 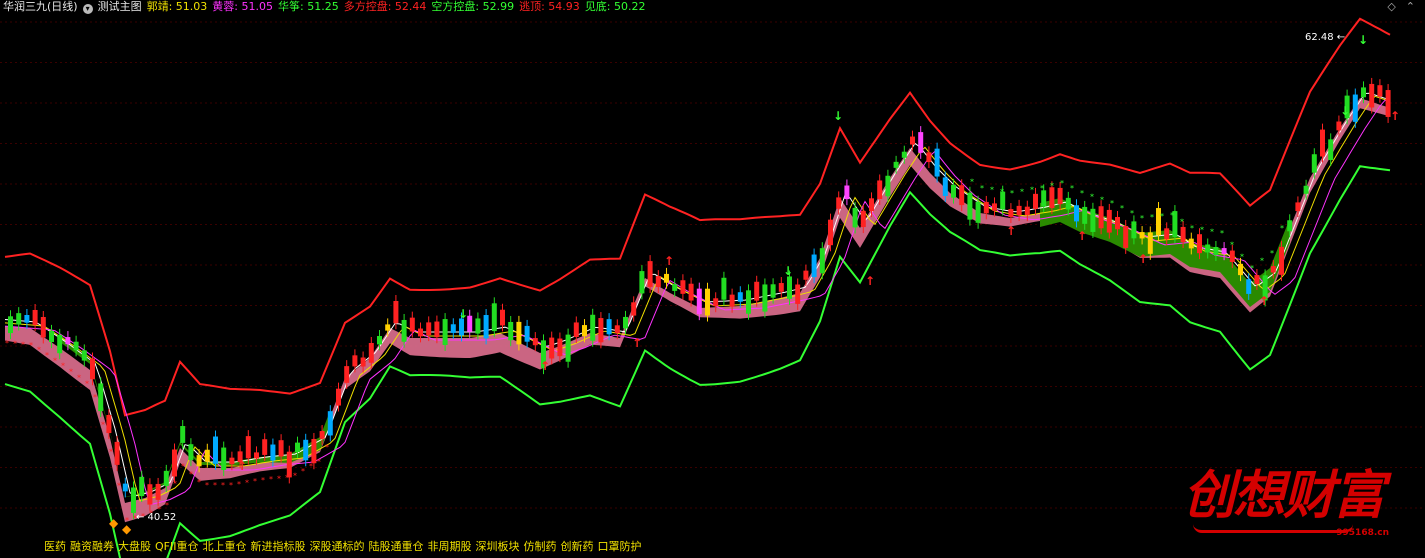 What do you see at coordinates (92, 546) in the screenshot?
I see `concept-tag: 融资融券` at bounding box center [92, 546].